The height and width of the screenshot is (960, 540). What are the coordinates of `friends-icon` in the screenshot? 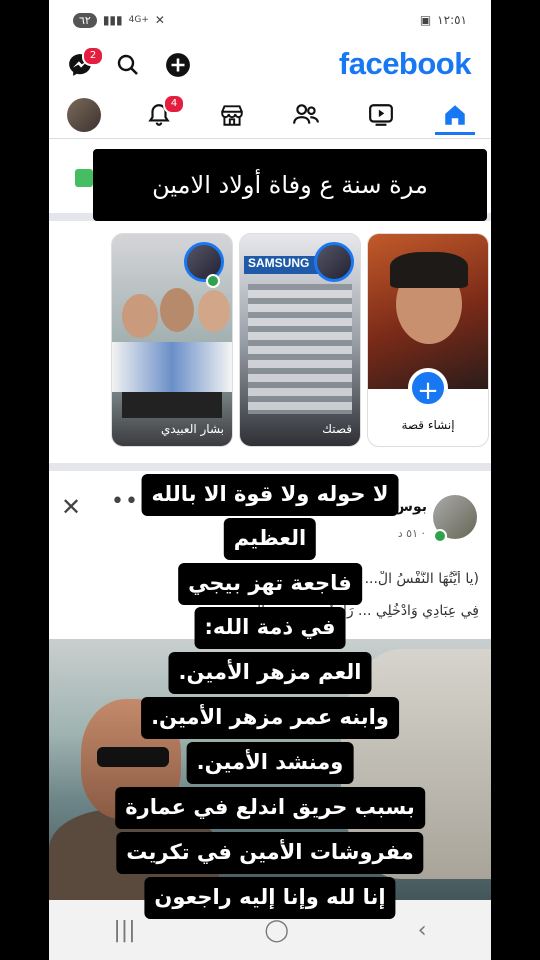 It's located at (306, 115).